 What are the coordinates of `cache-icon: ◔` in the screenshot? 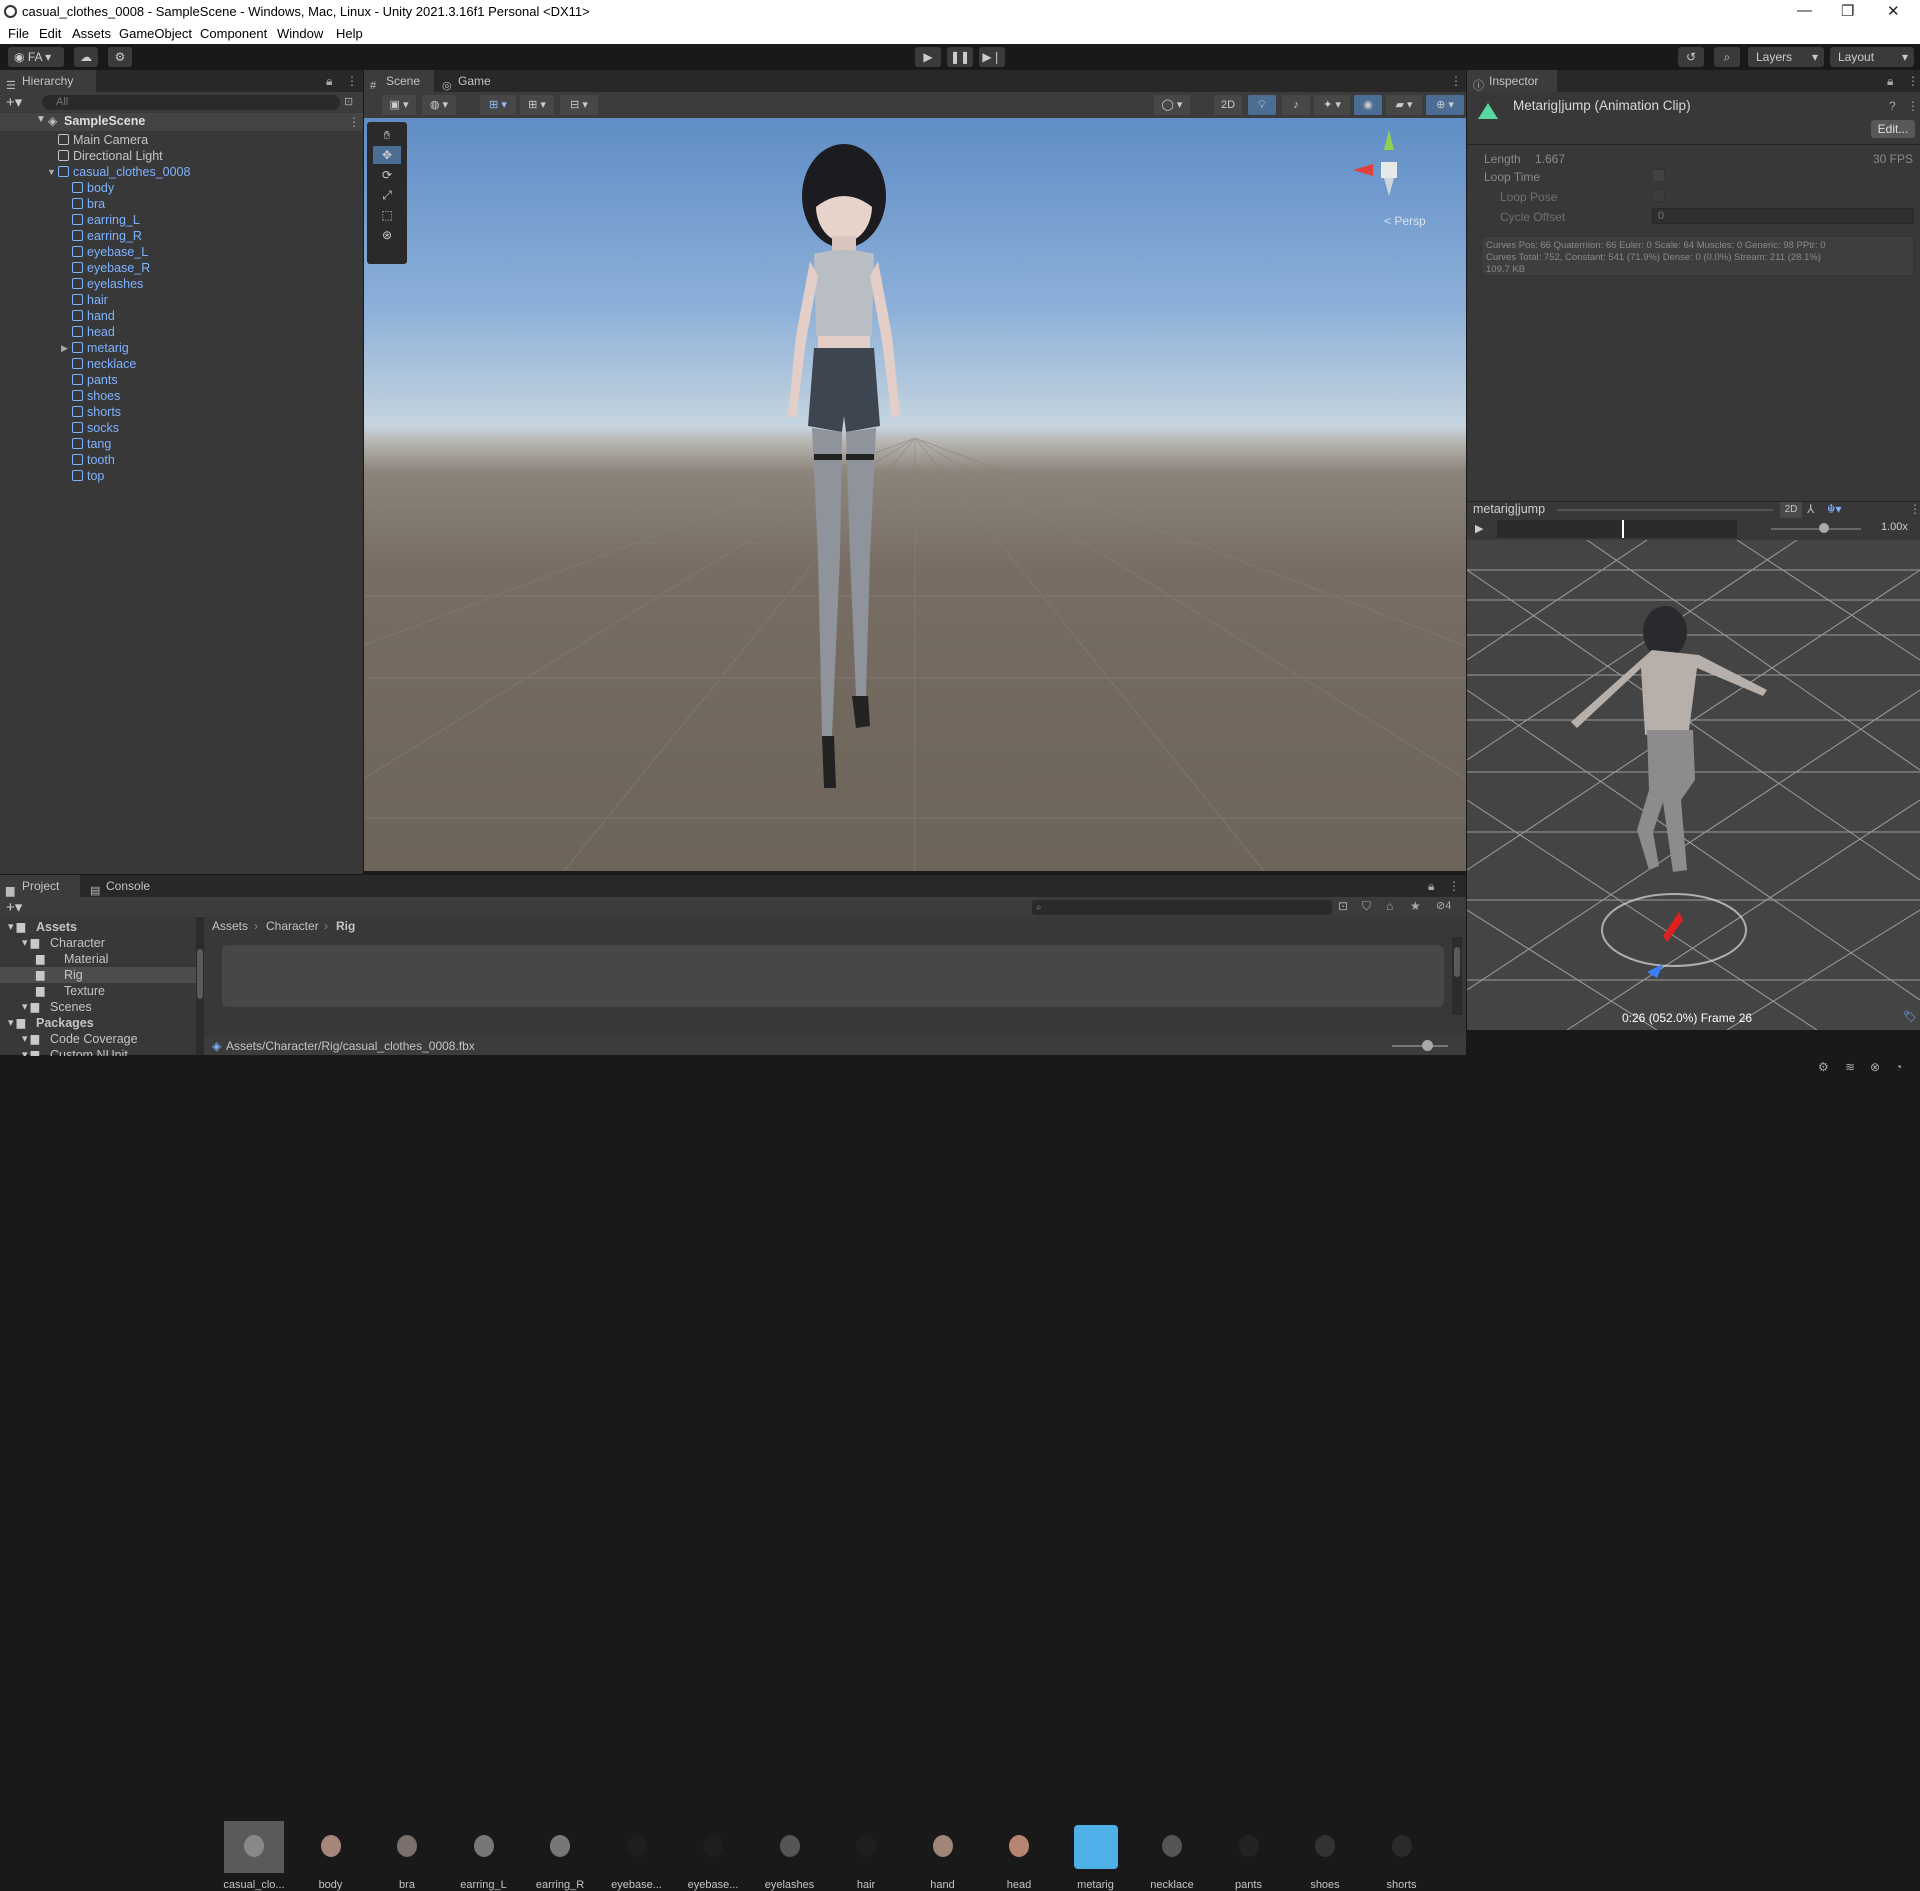 It's located at (1898, 1067).